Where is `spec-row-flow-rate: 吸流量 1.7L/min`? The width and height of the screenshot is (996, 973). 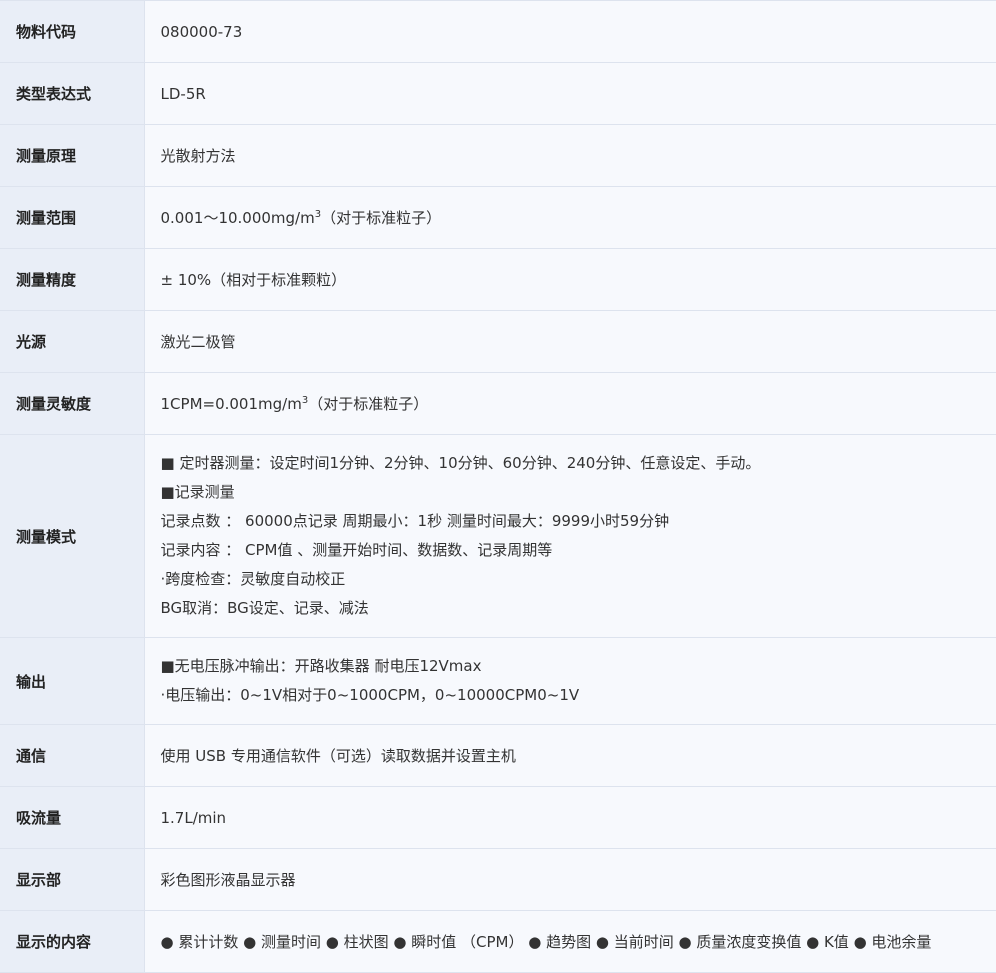
spec-row-flow-rate: 吸流量 1.7L/min is located at coordinates (498, 818).